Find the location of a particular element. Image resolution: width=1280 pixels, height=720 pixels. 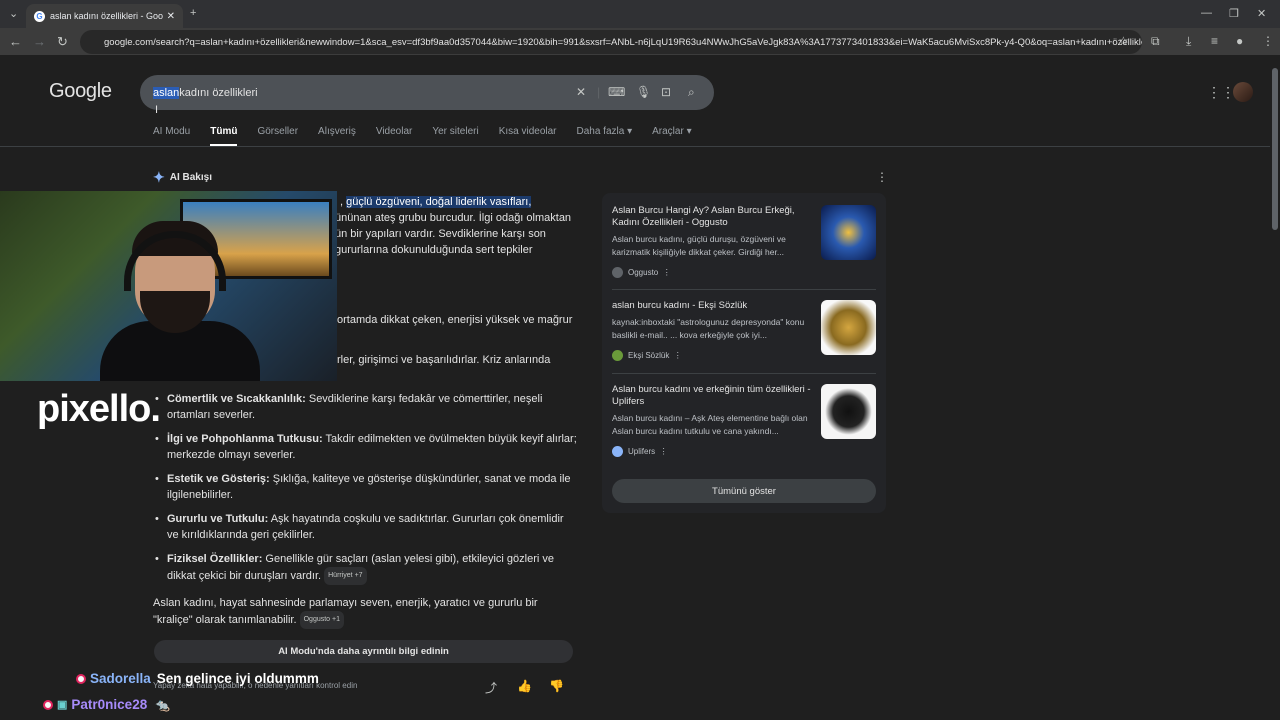

site-name: Ekşi Sözlük is located at coordinates (649, 355).